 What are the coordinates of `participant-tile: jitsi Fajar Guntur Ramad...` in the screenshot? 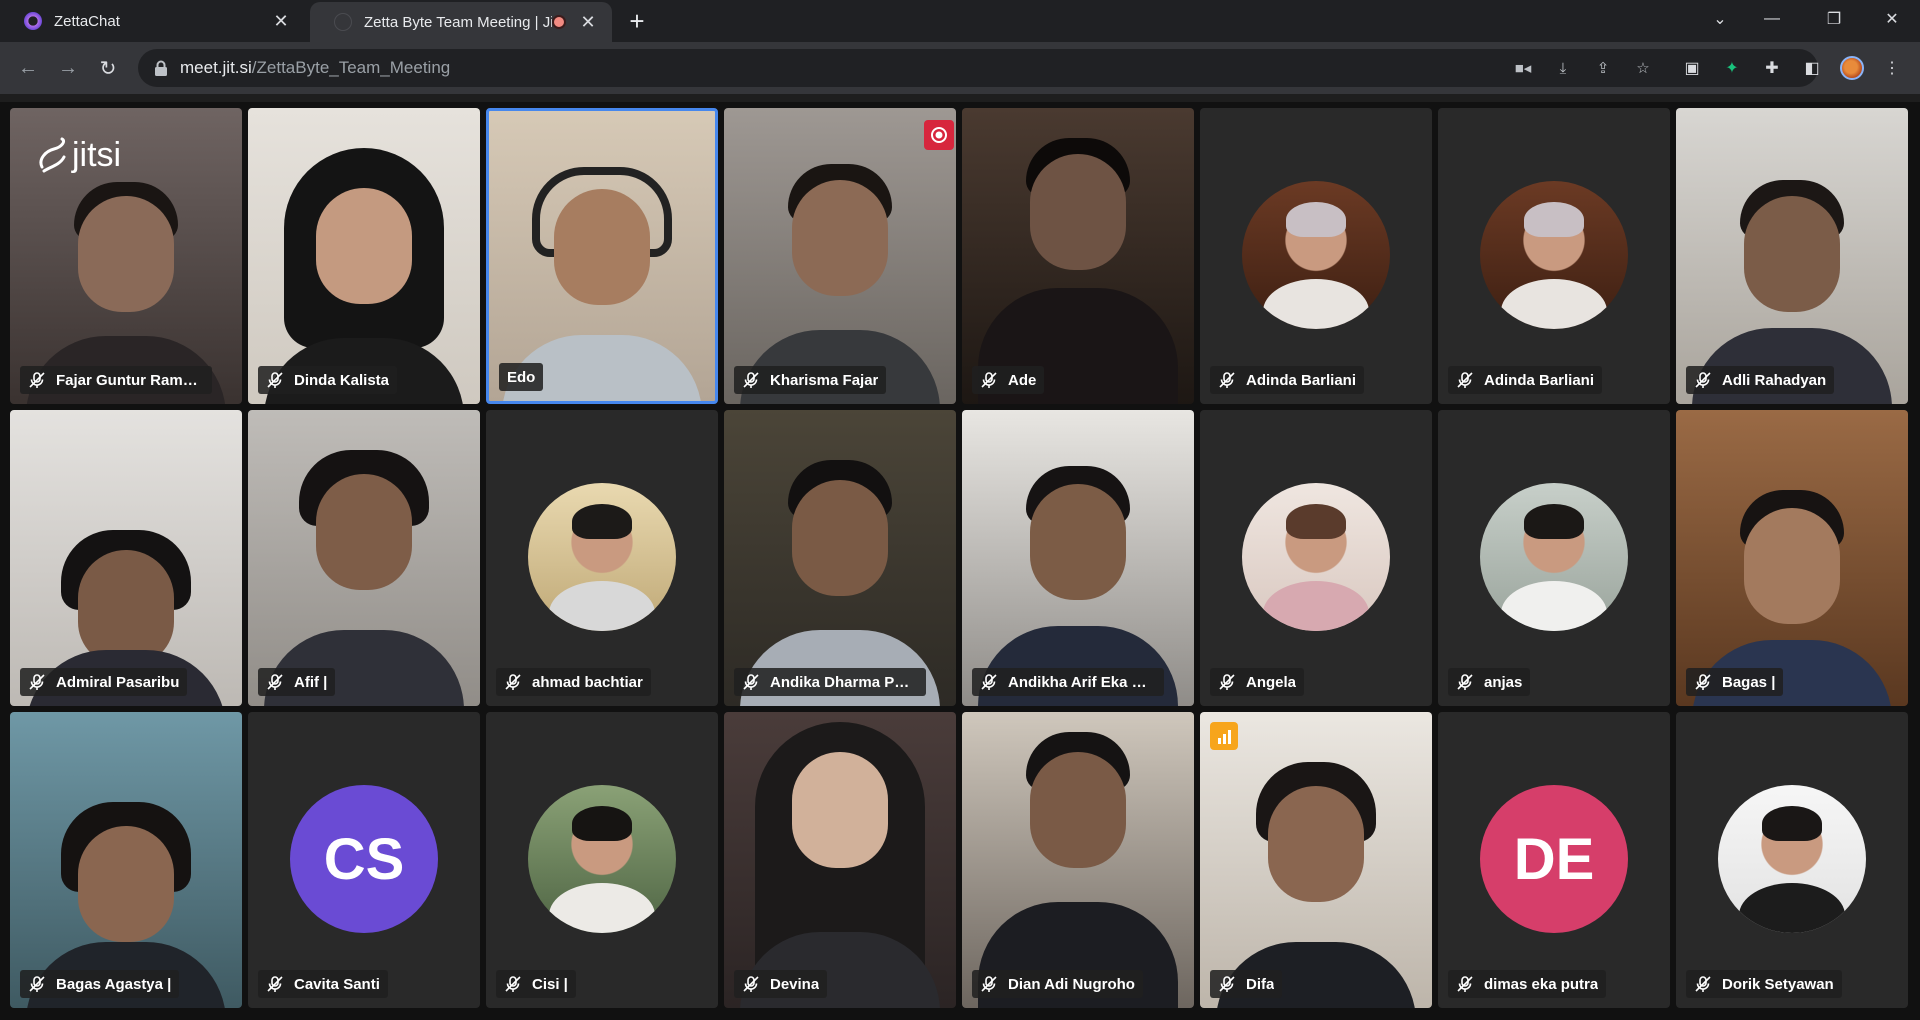 It's located at (126, 256).